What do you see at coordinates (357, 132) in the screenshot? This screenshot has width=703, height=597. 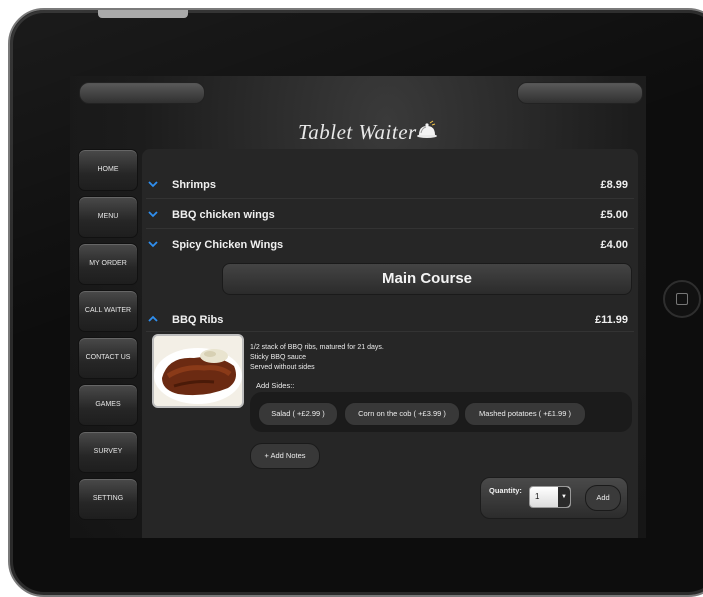 I see `app-logo-text: Tablet Waiter` at bounding box center [357, 132].